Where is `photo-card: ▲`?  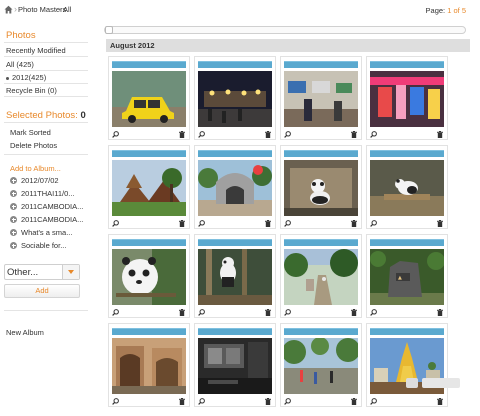 photo-card: ▲ is located at coordinates (407, 276).